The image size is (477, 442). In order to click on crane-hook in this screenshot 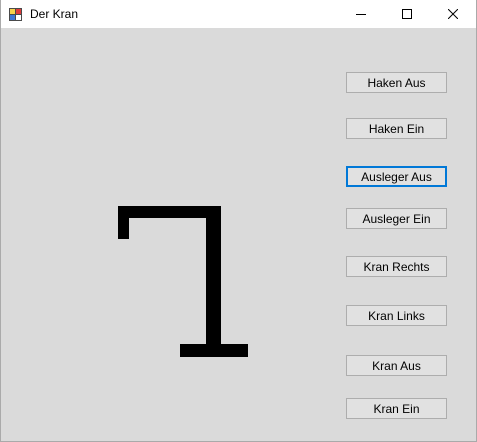, I will do `click(123, 222)`.